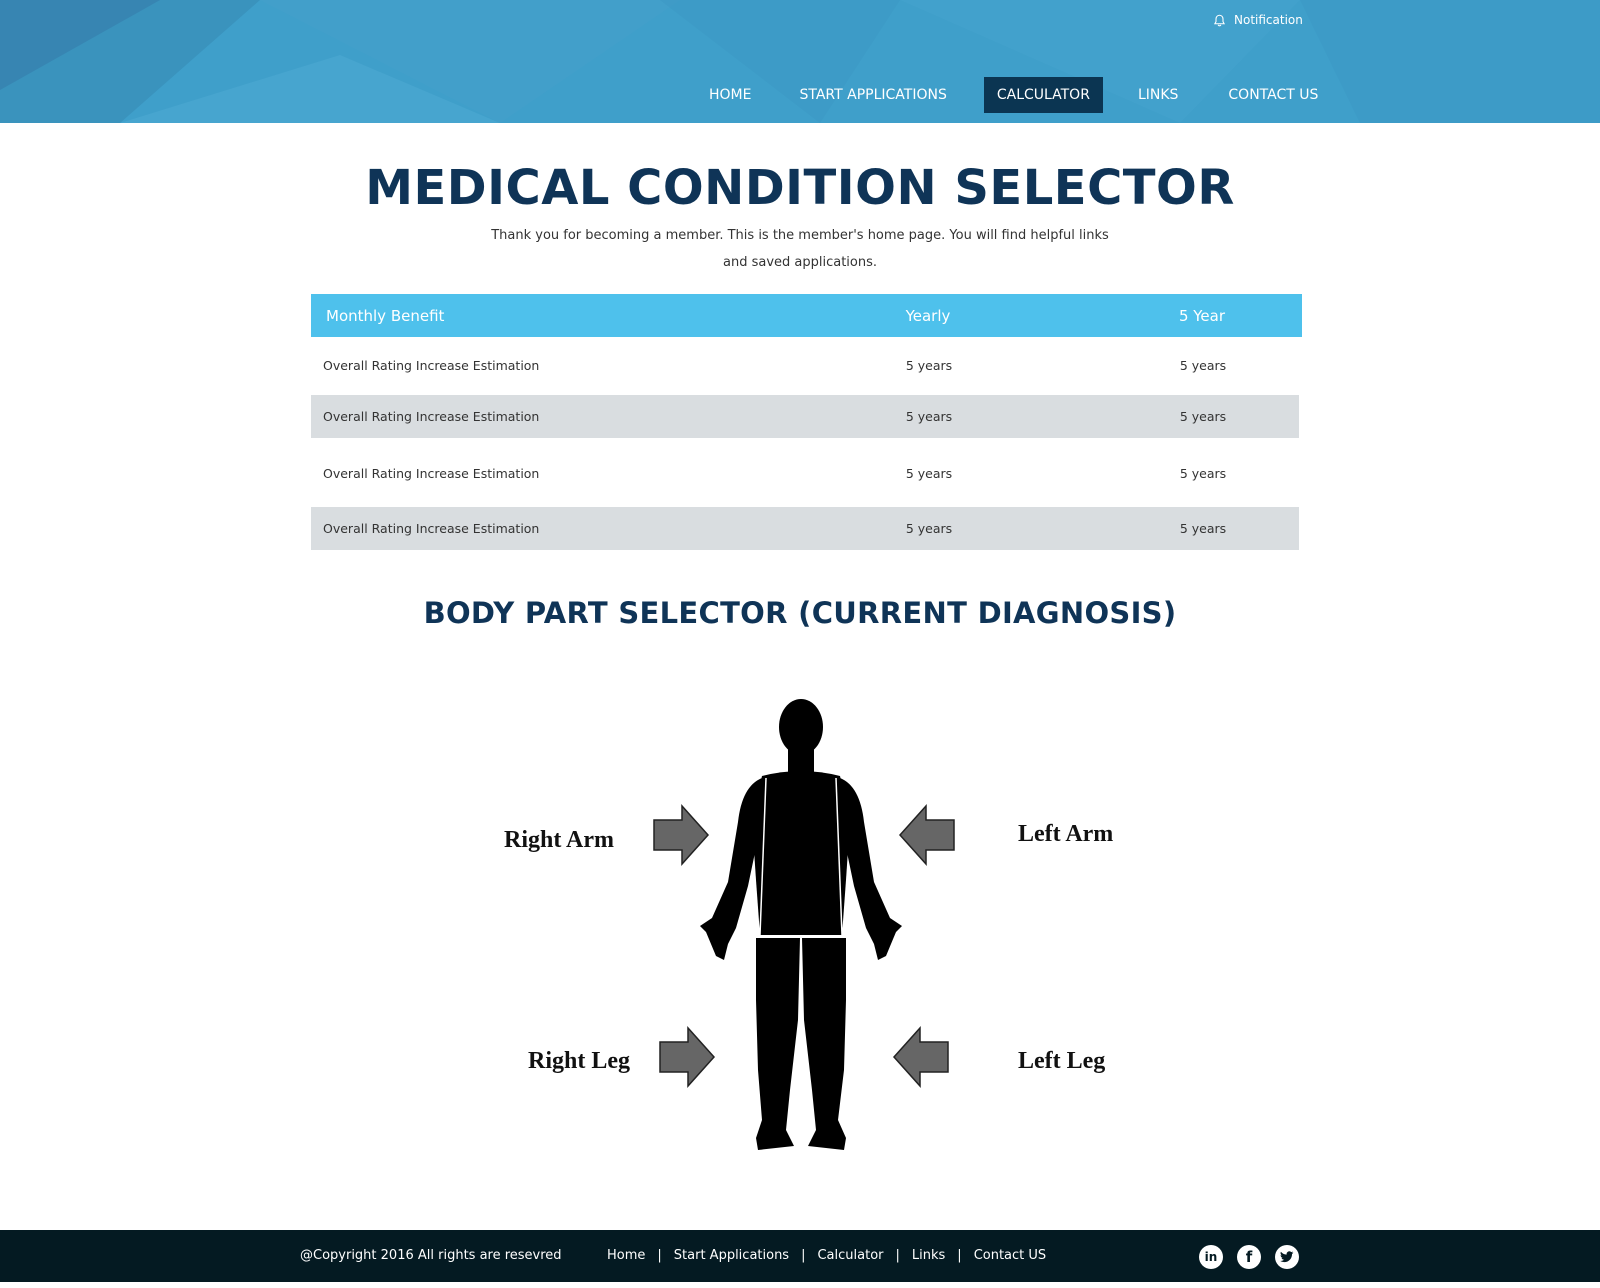  I want to click on facebook-icon: f, so click(1249, 1257).